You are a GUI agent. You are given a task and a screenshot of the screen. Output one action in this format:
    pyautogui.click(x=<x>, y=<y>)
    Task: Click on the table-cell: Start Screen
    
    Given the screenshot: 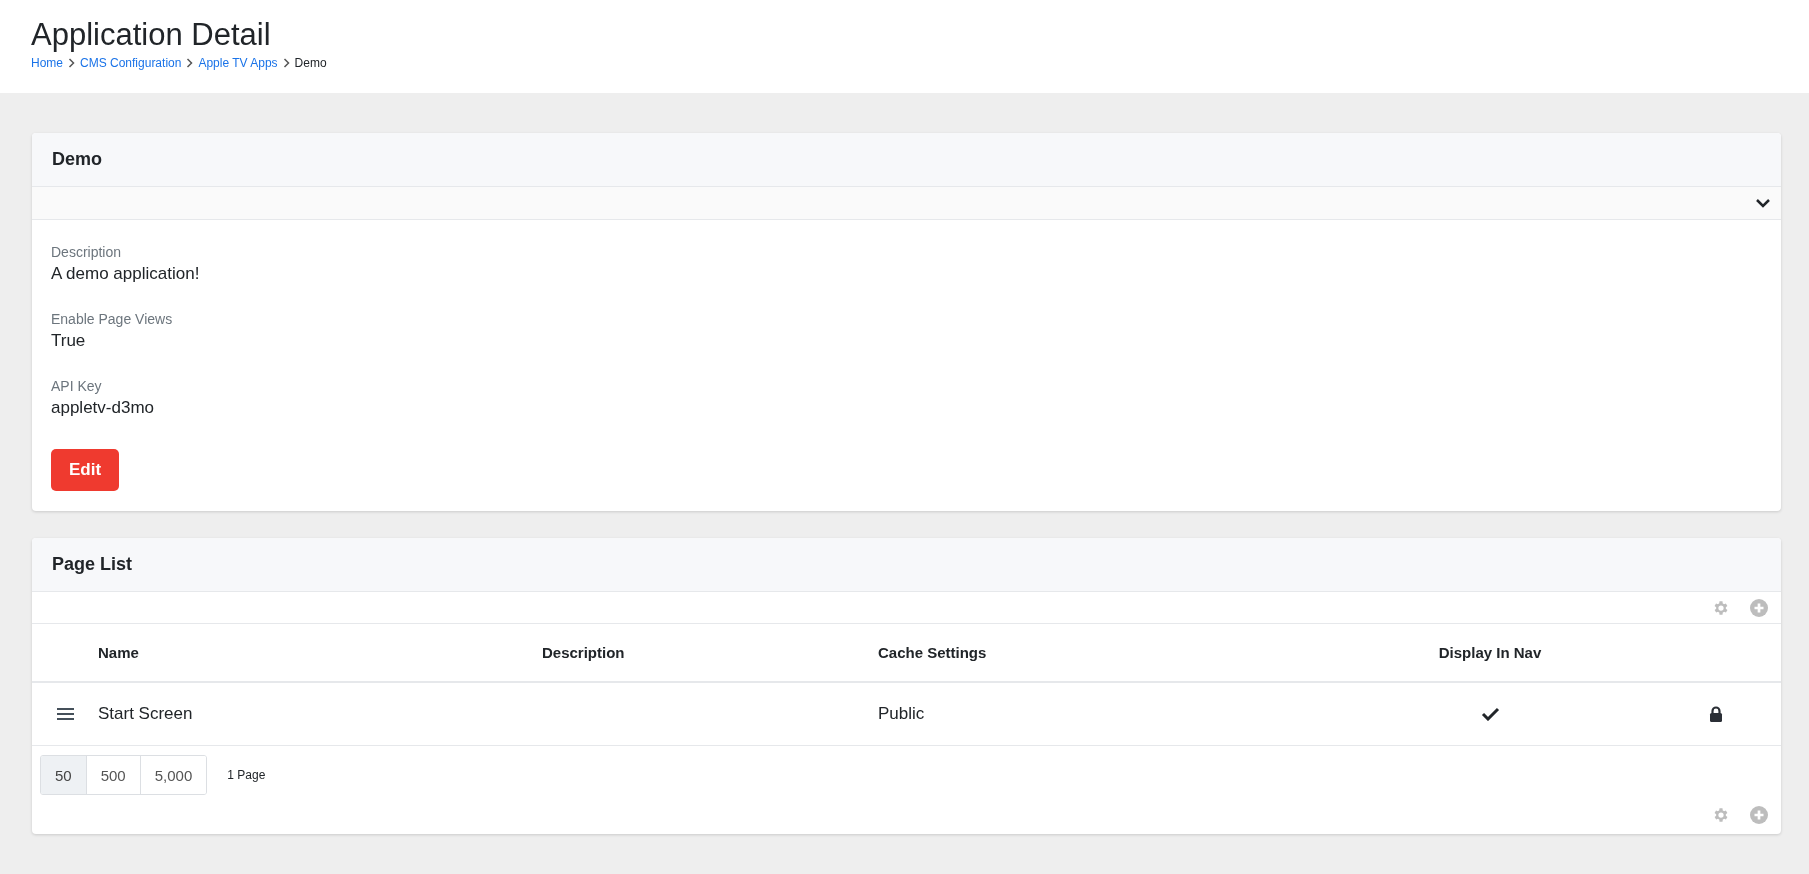 What is the action you would take?
    pyautogui.click(x=145, y=713)
    